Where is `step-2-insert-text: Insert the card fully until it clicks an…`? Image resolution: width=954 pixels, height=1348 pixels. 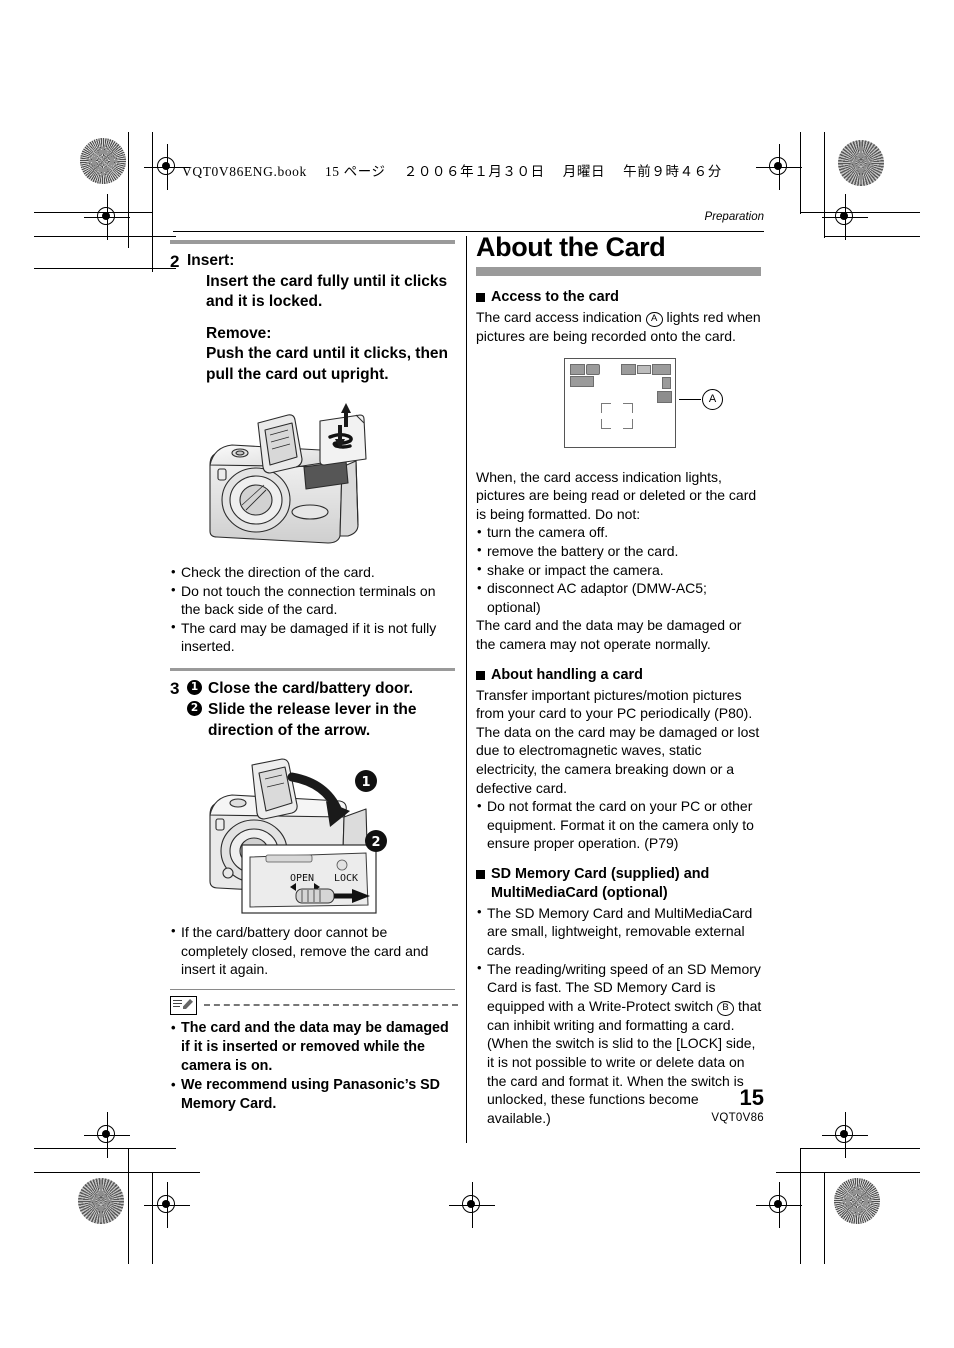
step-2-insert-text: Insert the card fully until it clicks an… is located at coordinates (327, 291).